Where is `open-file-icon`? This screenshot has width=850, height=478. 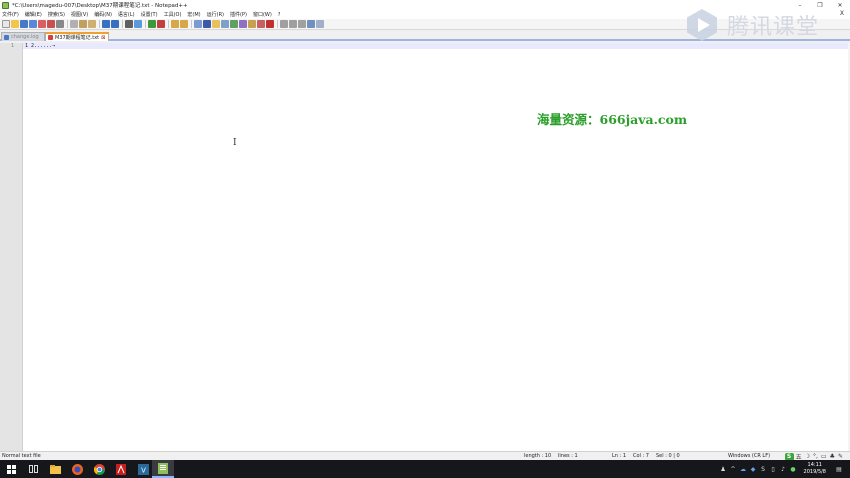
open-file-icon is located at coordinates (15, 24).